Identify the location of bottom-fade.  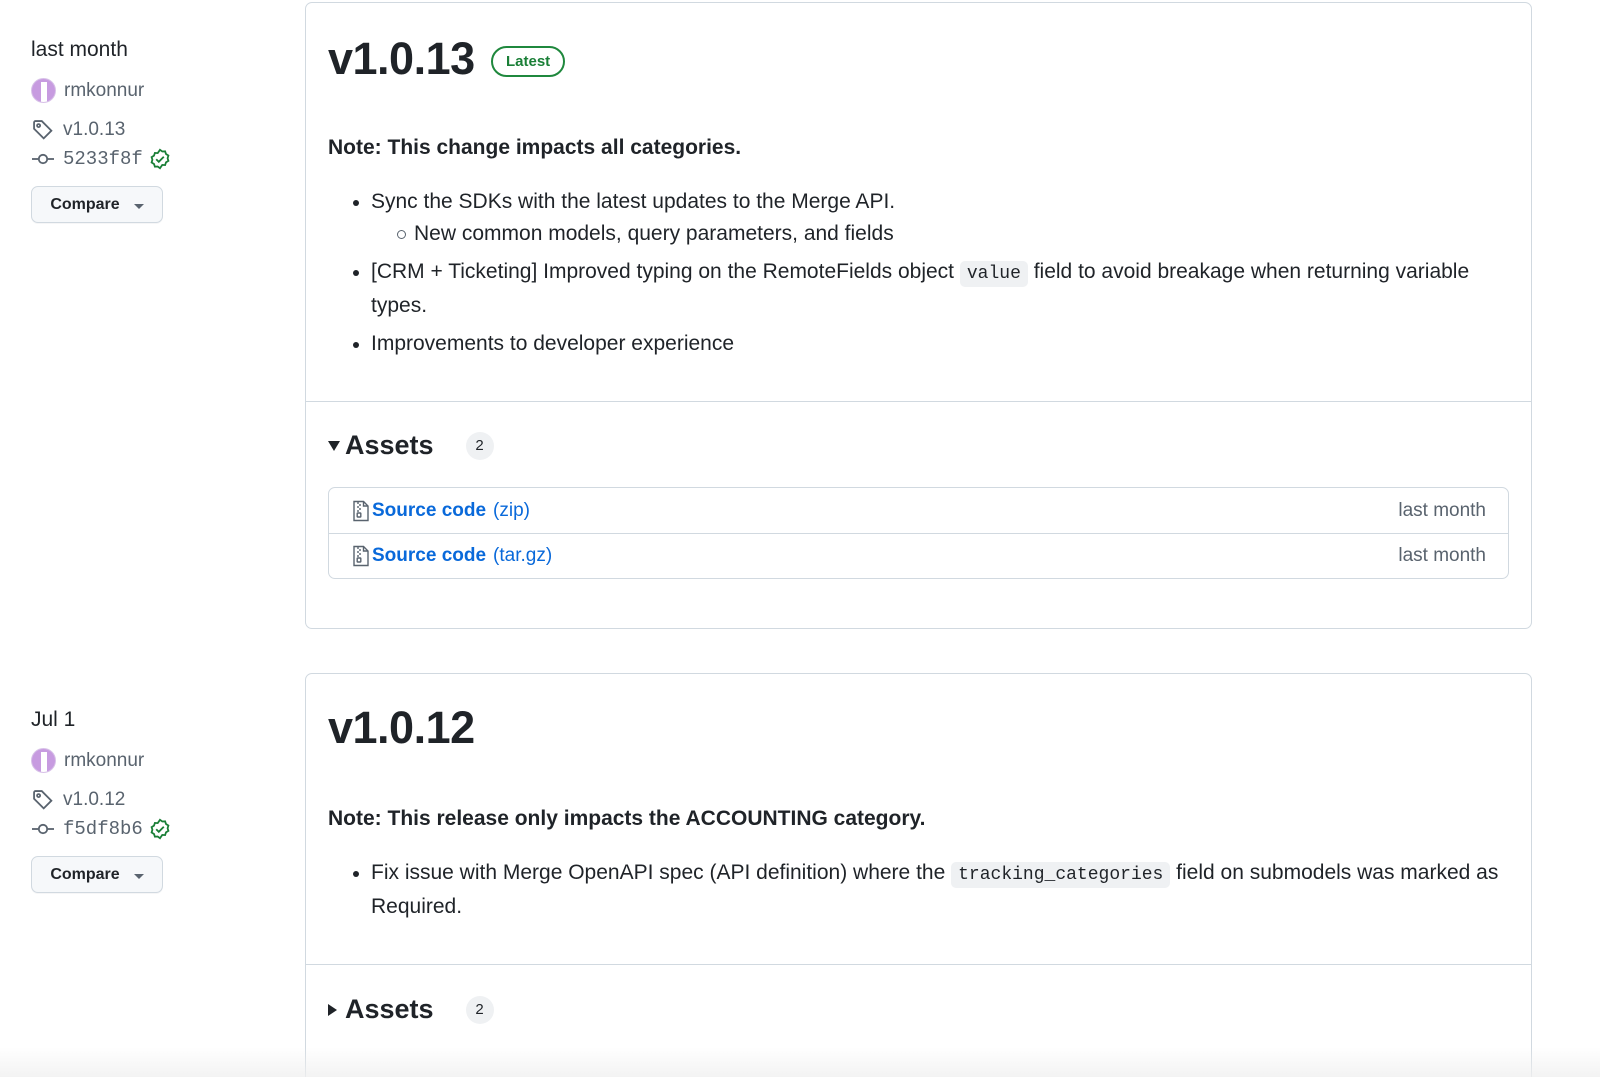
(800, 1062).